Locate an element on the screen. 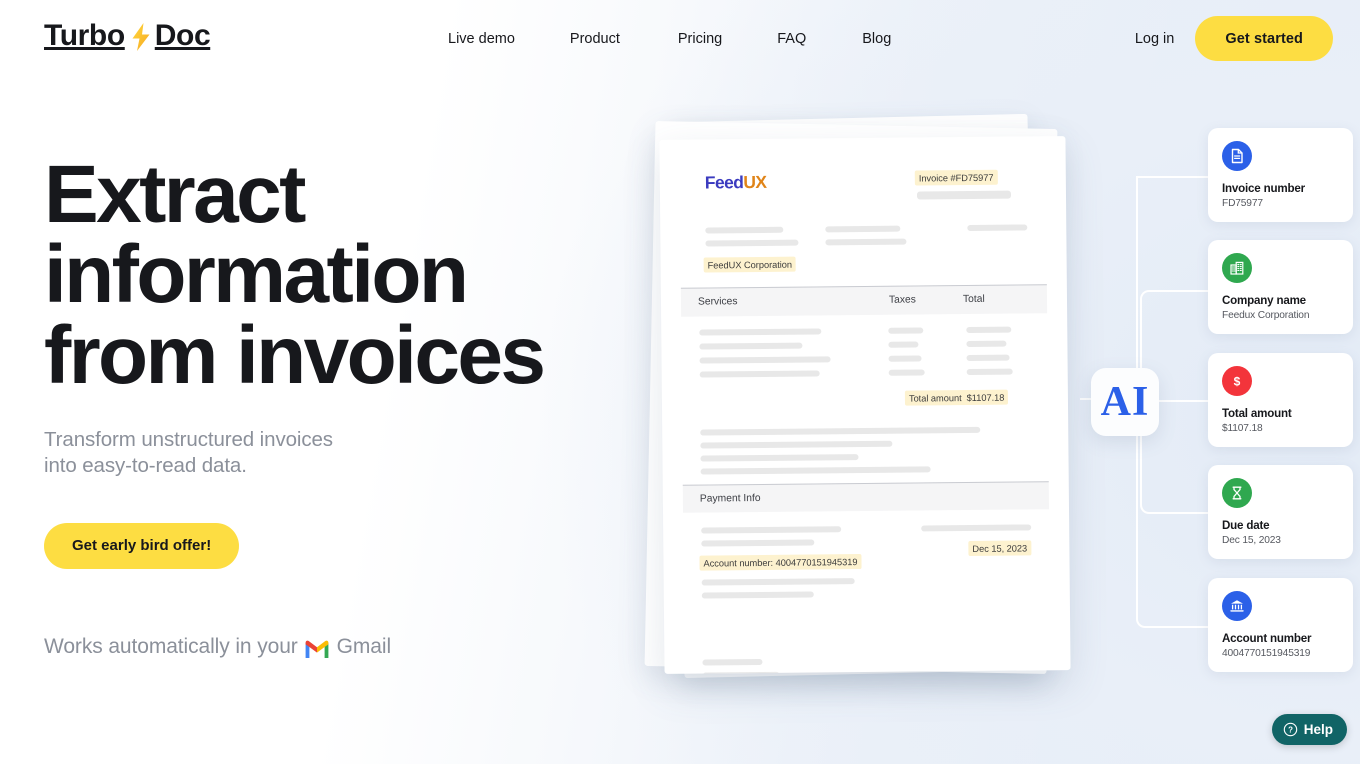 Image resolution: width=1360 pixels, height=764 pixels. help-widget-button: ? Help is located at coordinates (1309, 729).